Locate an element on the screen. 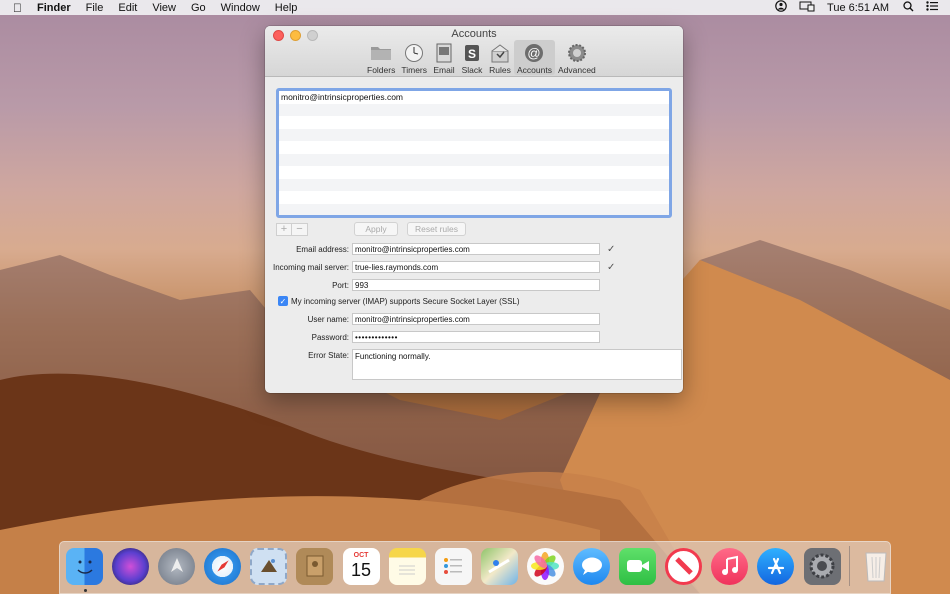 This screenshot has width=950, height=594. svg-text: S is located at coordinates (472, 54).